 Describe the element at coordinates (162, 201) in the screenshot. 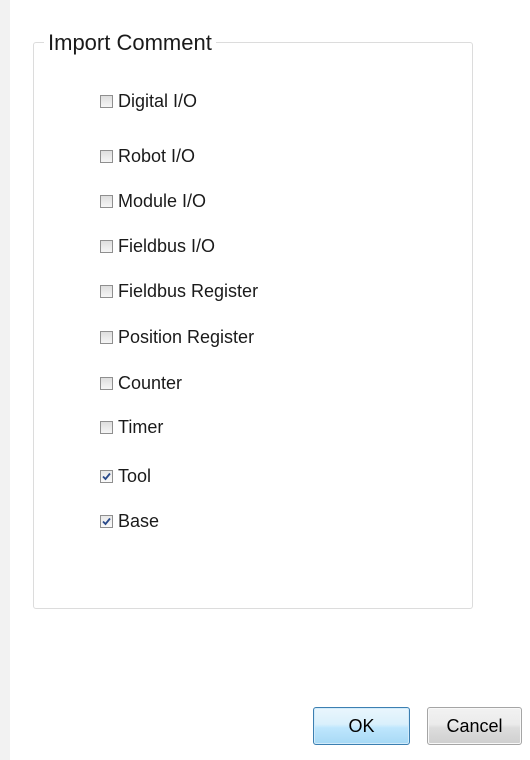

I see `option-label: Module I/O` at that location.